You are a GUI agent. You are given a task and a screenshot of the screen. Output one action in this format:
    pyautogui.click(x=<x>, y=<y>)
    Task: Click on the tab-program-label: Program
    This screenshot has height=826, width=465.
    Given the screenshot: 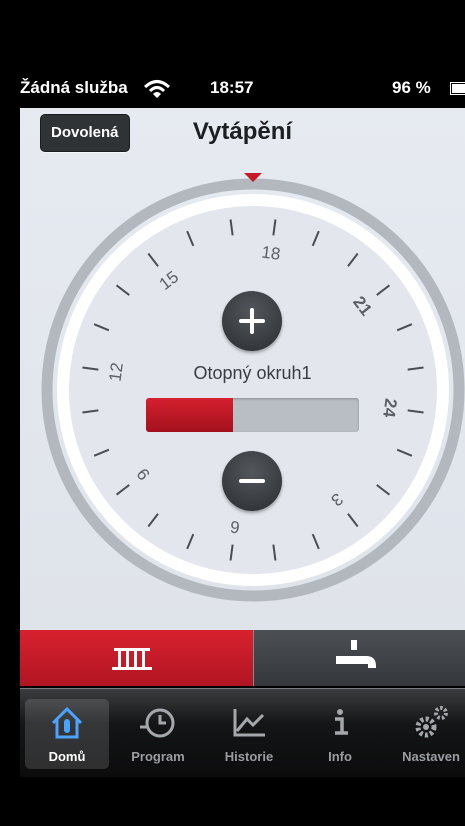 What is the action you would take?
    pyautogui.click(x=158, y=756)
    